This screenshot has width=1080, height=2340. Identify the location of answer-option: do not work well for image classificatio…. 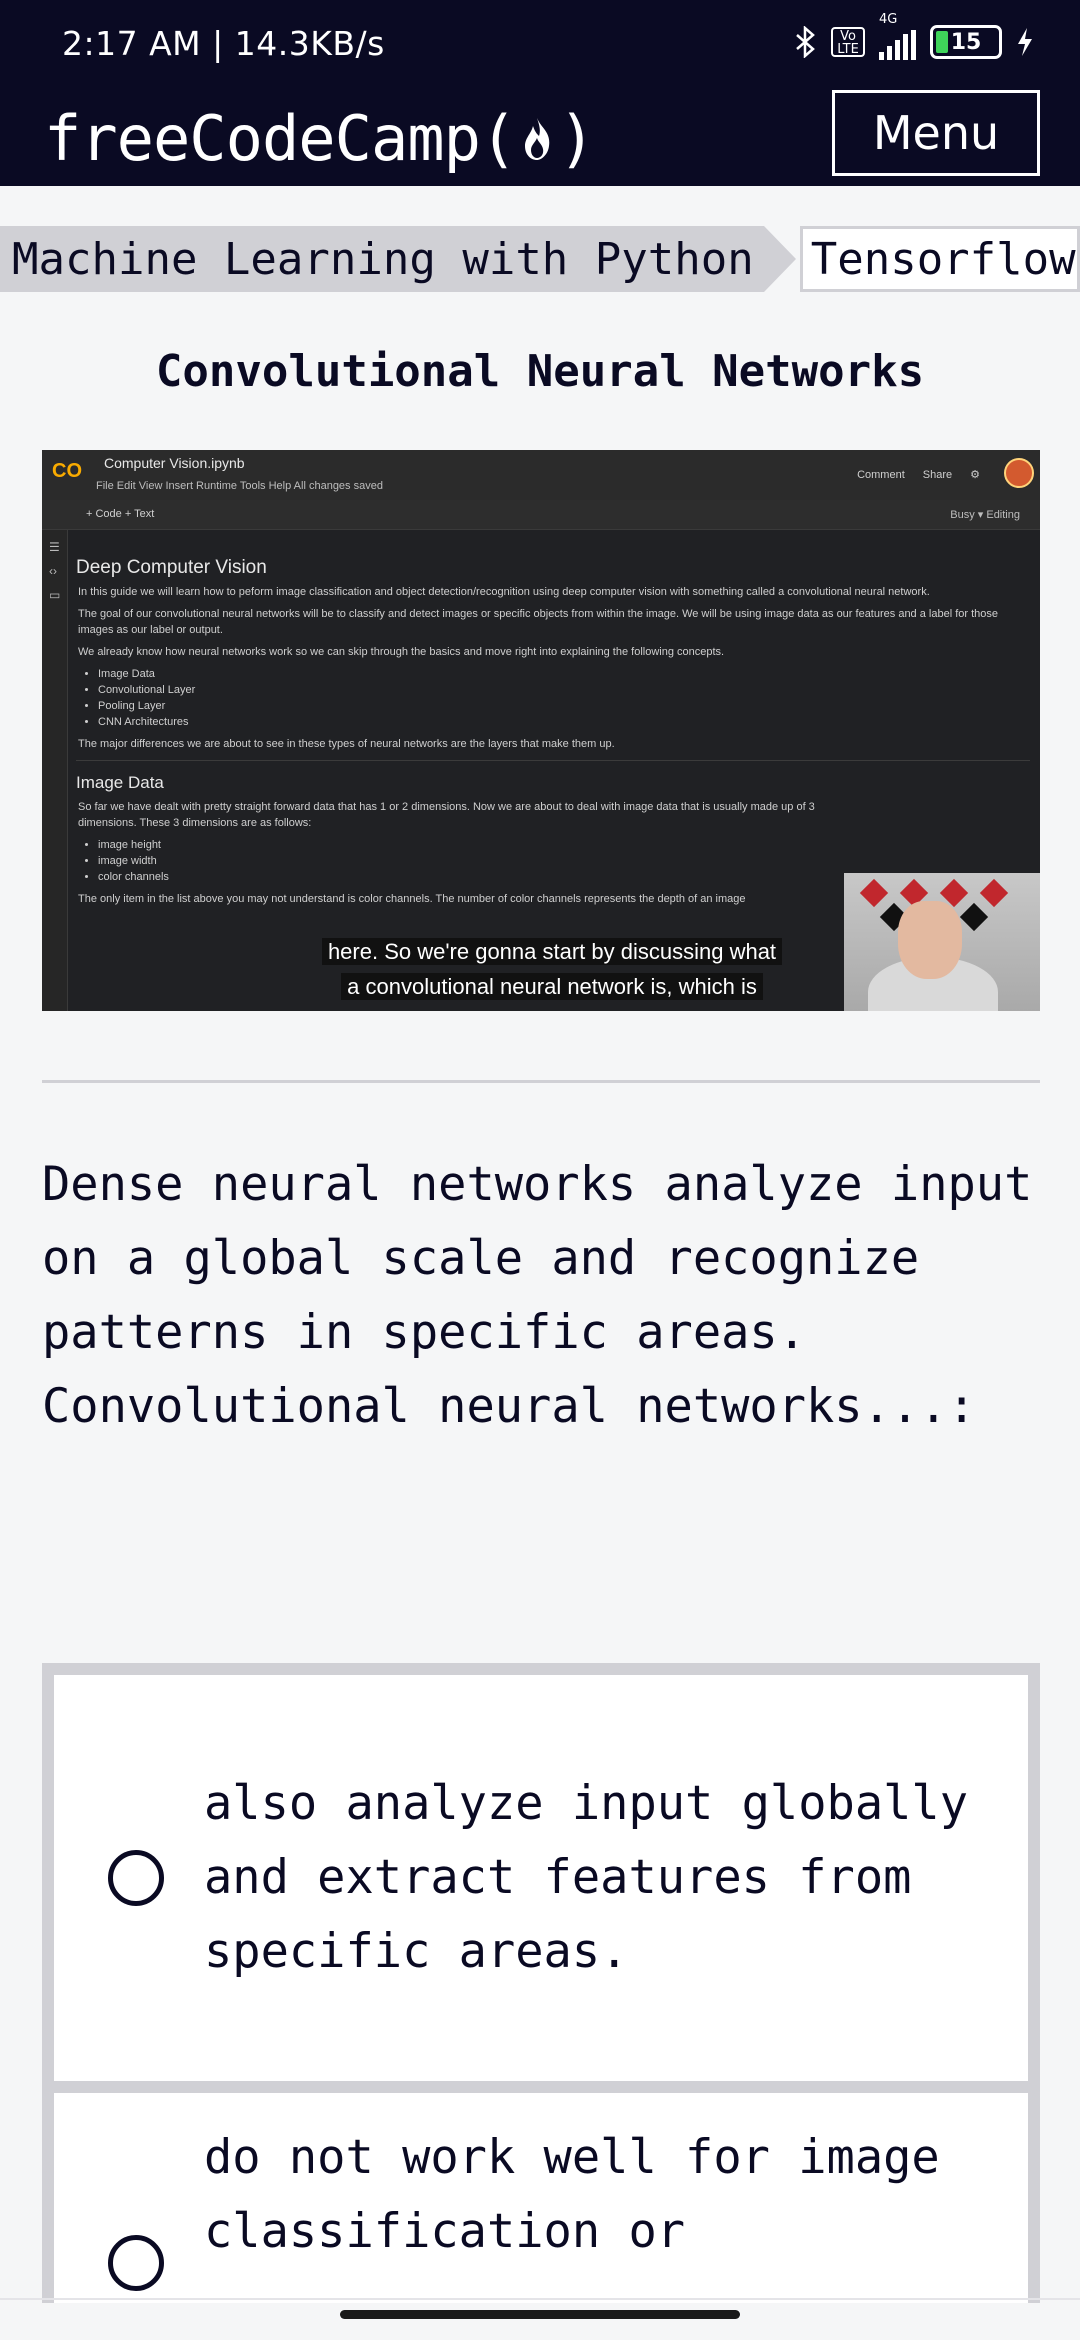
(541, 2198).